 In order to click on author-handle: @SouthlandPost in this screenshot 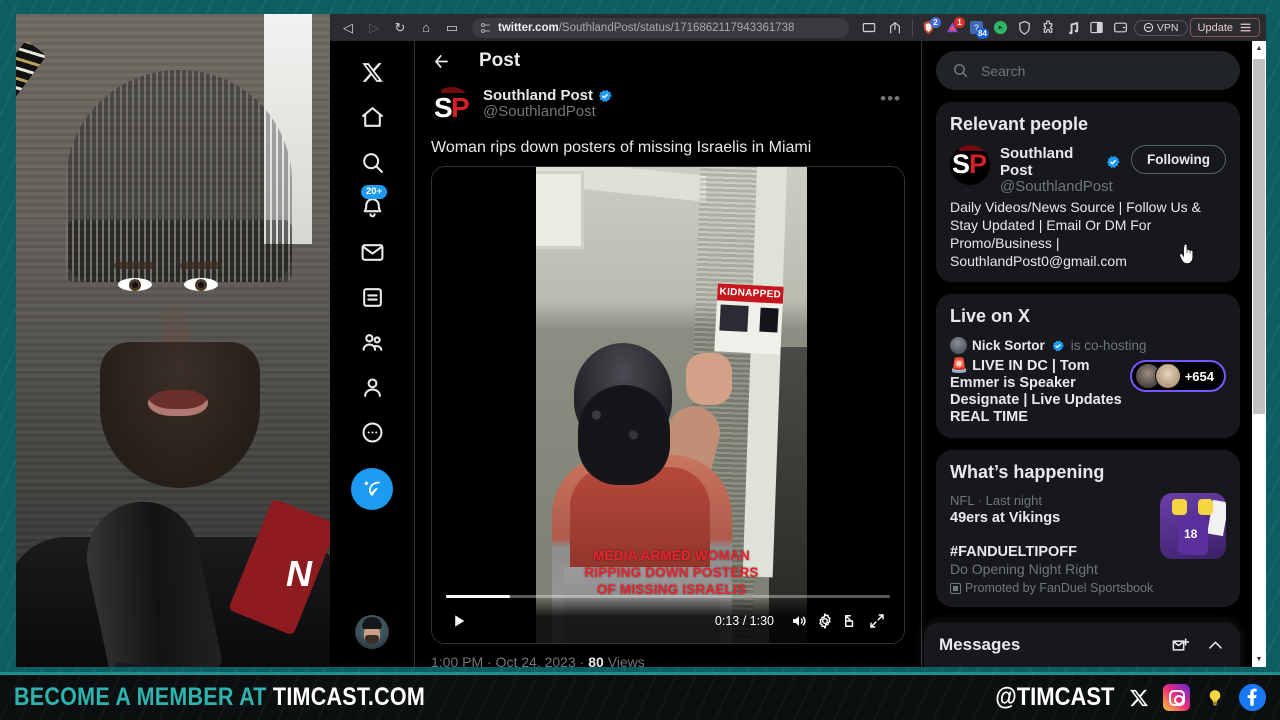, I will do `click(539, 111)`.